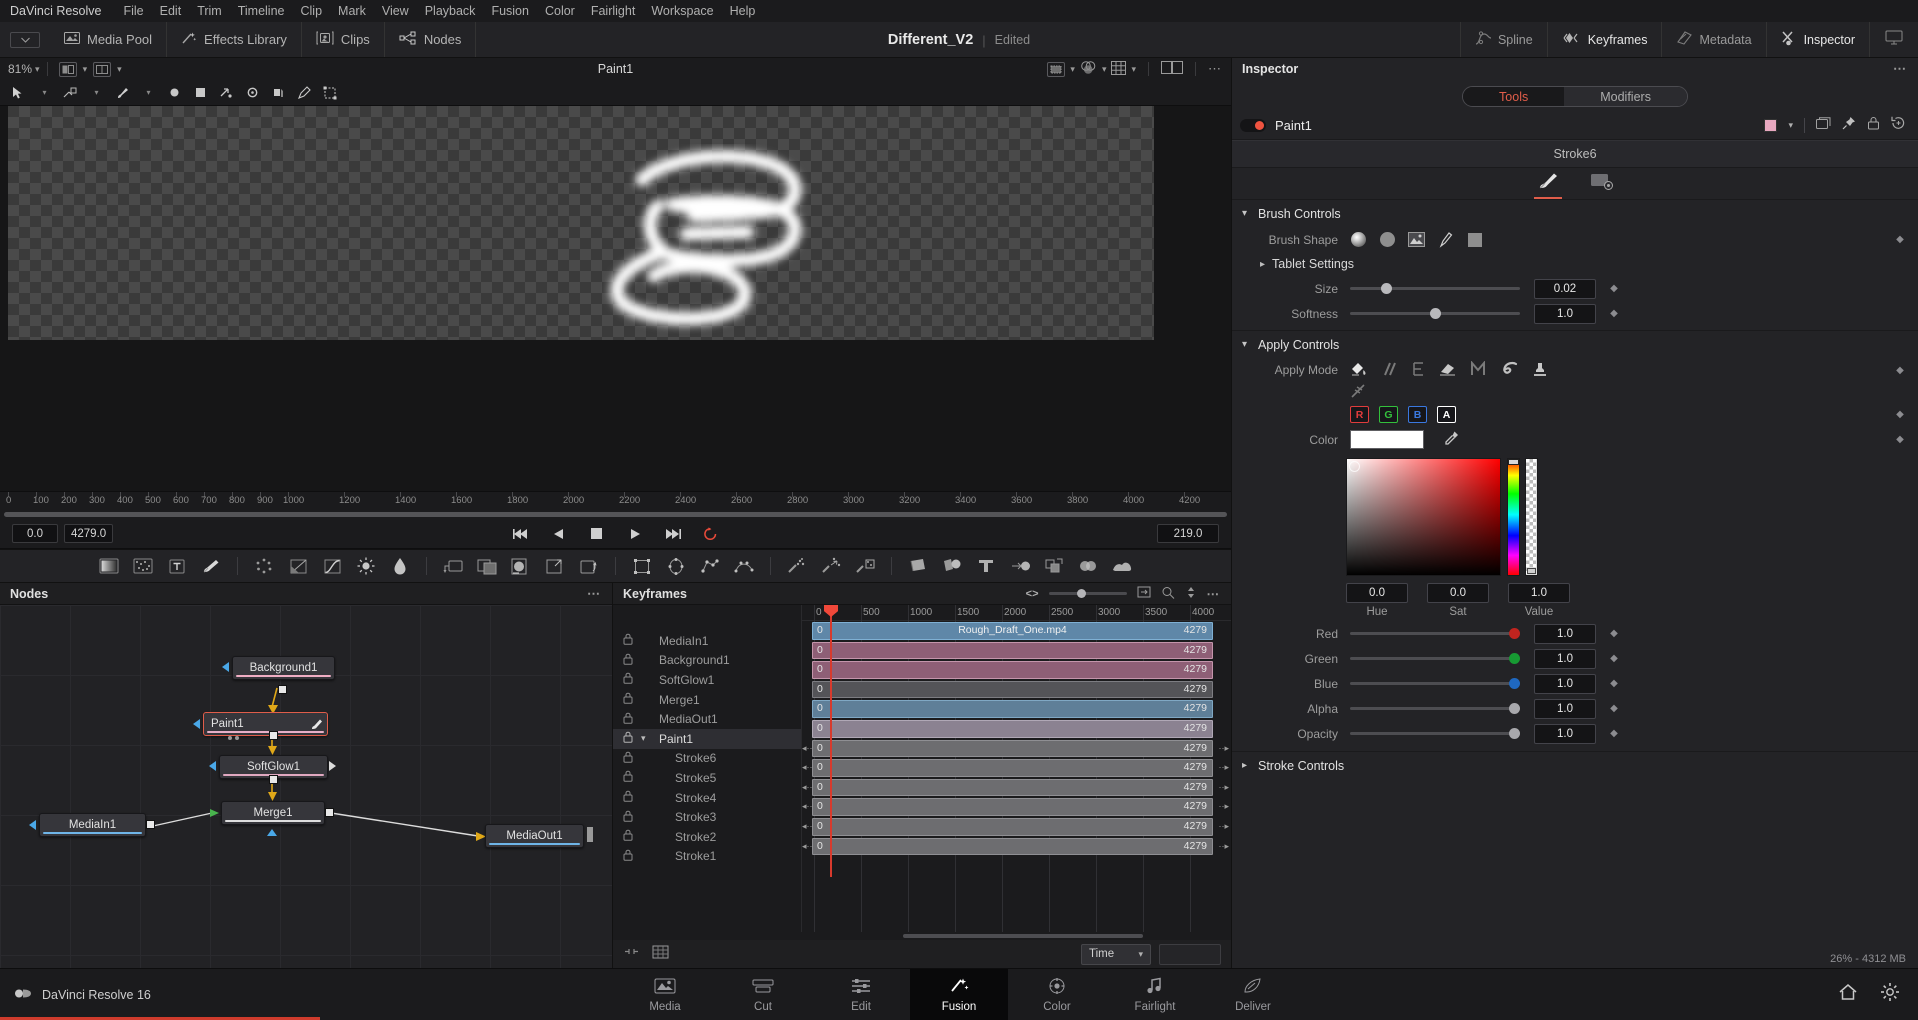 The image size is (1918, 1020). I want to click on keyframes-row-paint1: ▾ Paint1, so click(707, 738).